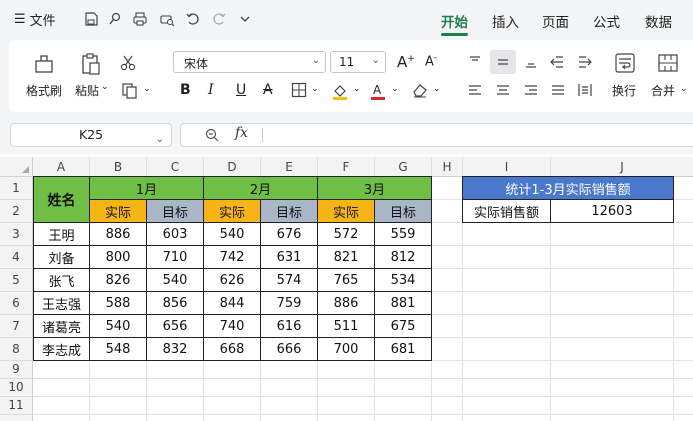 The height and width of the screenshot is (421, 693). Describe the element at coordinates (261, 188) in the screenshot. I see `cell-month-2: 2月` at that location.